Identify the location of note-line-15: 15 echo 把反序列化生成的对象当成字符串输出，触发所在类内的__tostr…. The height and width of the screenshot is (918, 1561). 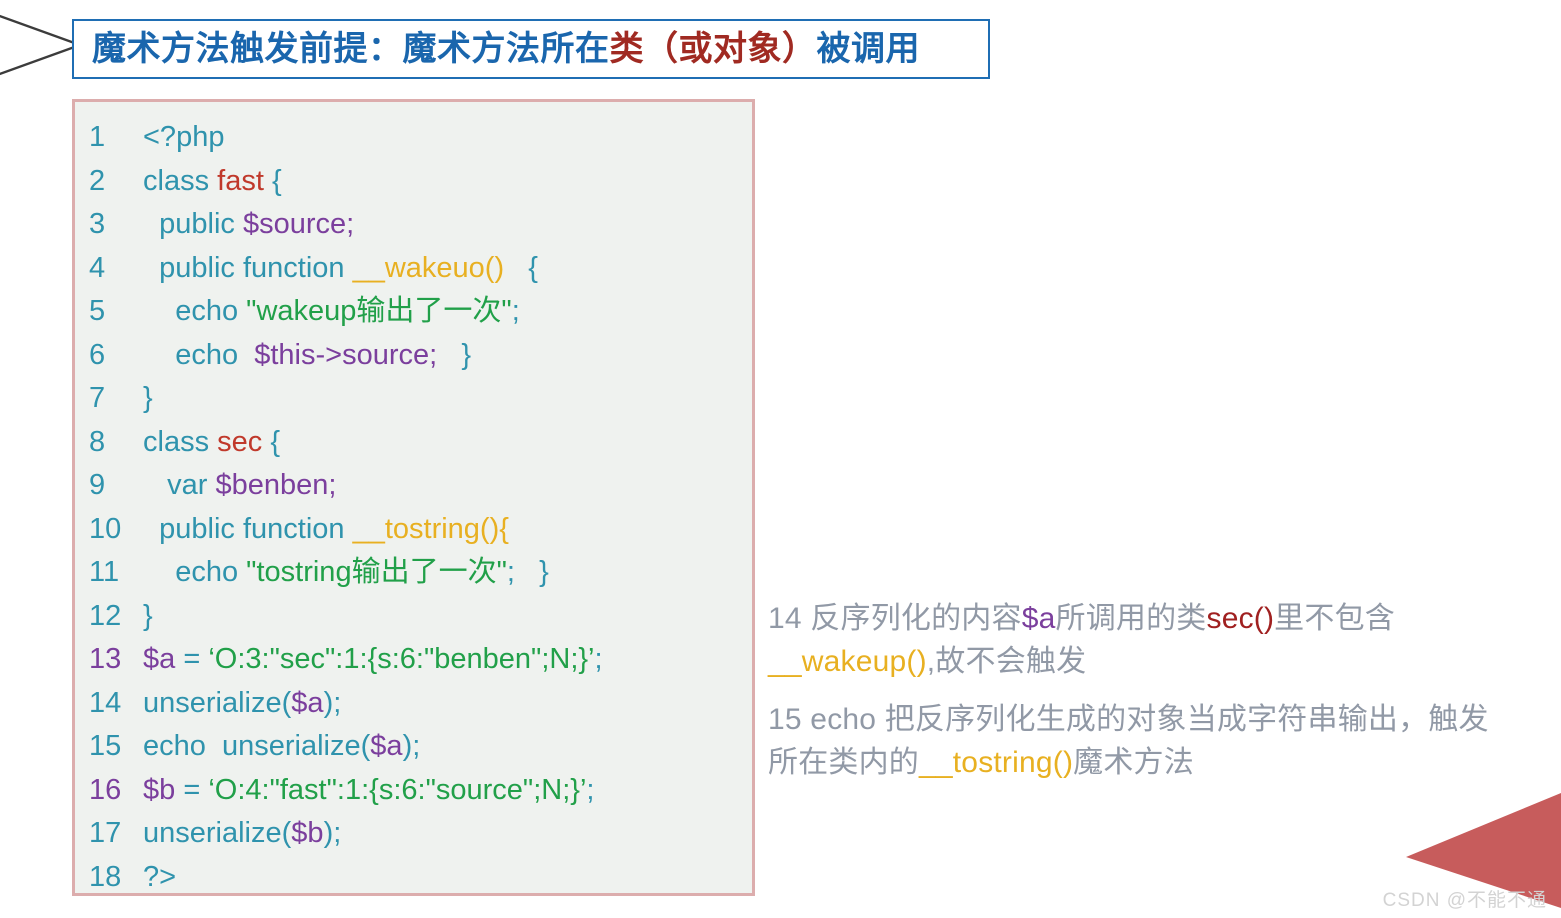
(1140, 741).